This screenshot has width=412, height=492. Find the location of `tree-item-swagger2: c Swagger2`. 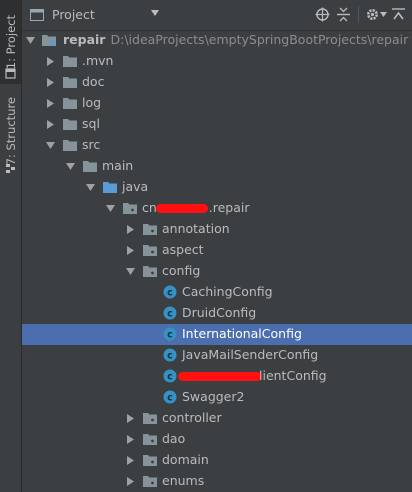

tree-item-swagger2: c Swagger2 is located at coordinates (217, 397).